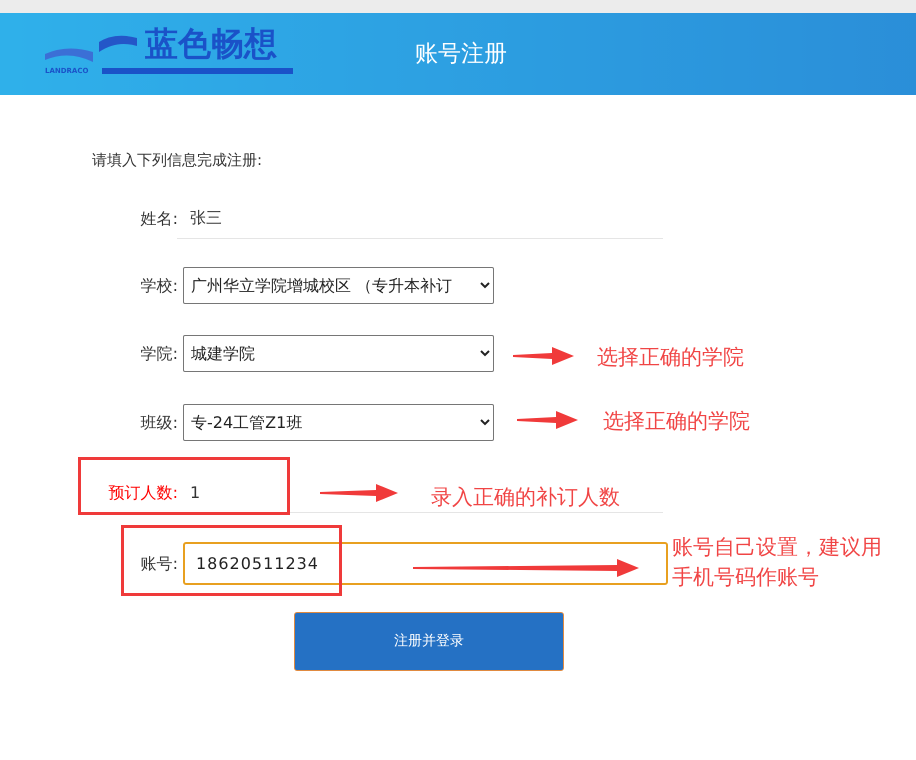 The height and width of the screenshot is (760, 916). I want to click on register-button: 注册并登录, so click(429, 641).